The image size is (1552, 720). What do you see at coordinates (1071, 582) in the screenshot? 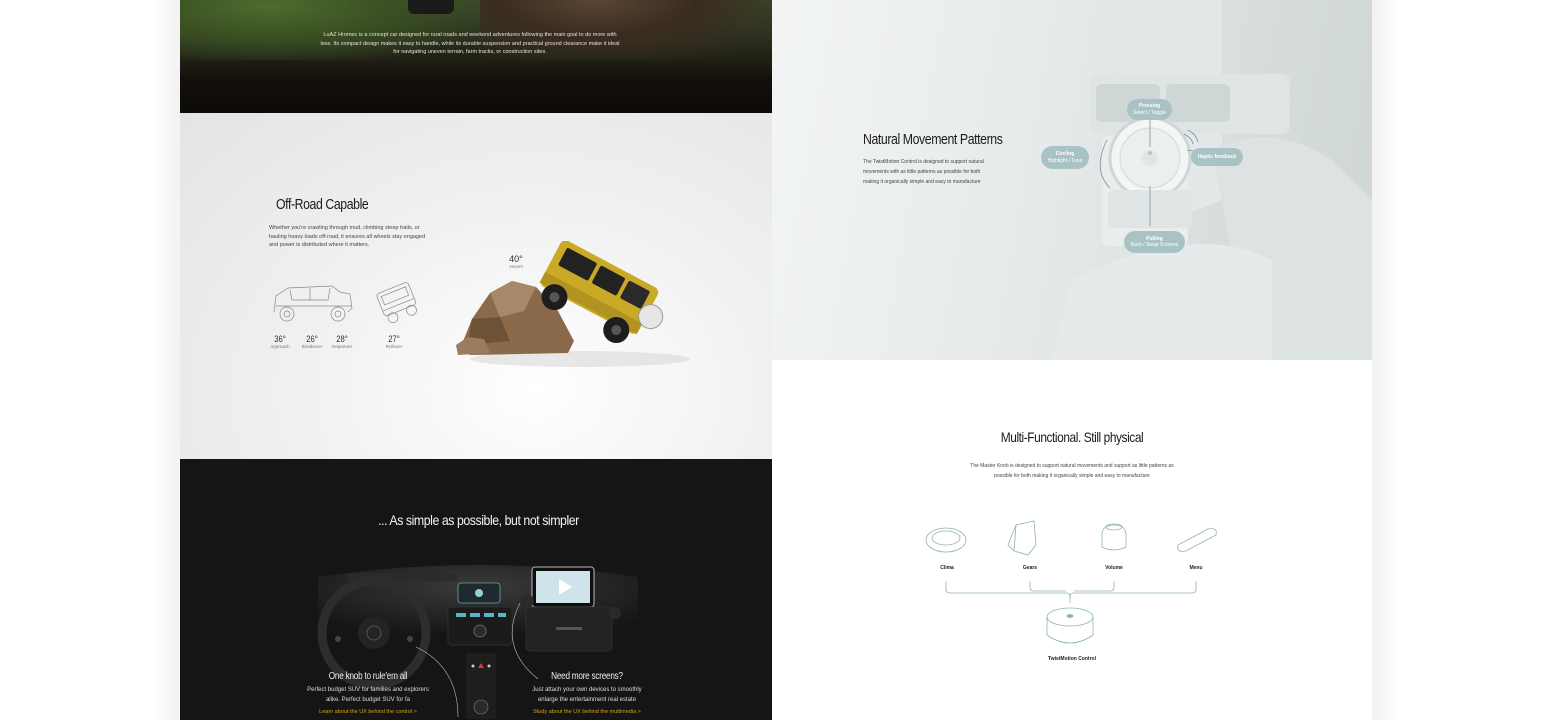
I see `module-diagram` at bounding box center [1071, 582].